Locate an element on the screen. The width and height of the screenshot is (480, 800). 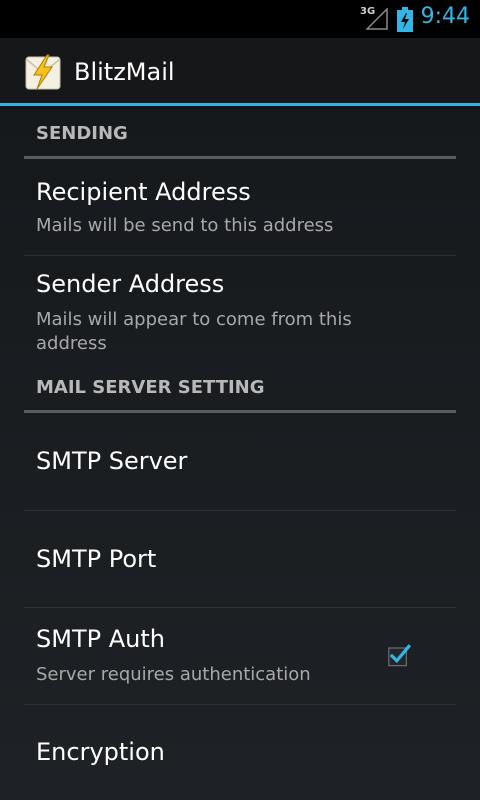
section-header-label: MAIL SERVER SETTING is located at coordinates (150, 387).